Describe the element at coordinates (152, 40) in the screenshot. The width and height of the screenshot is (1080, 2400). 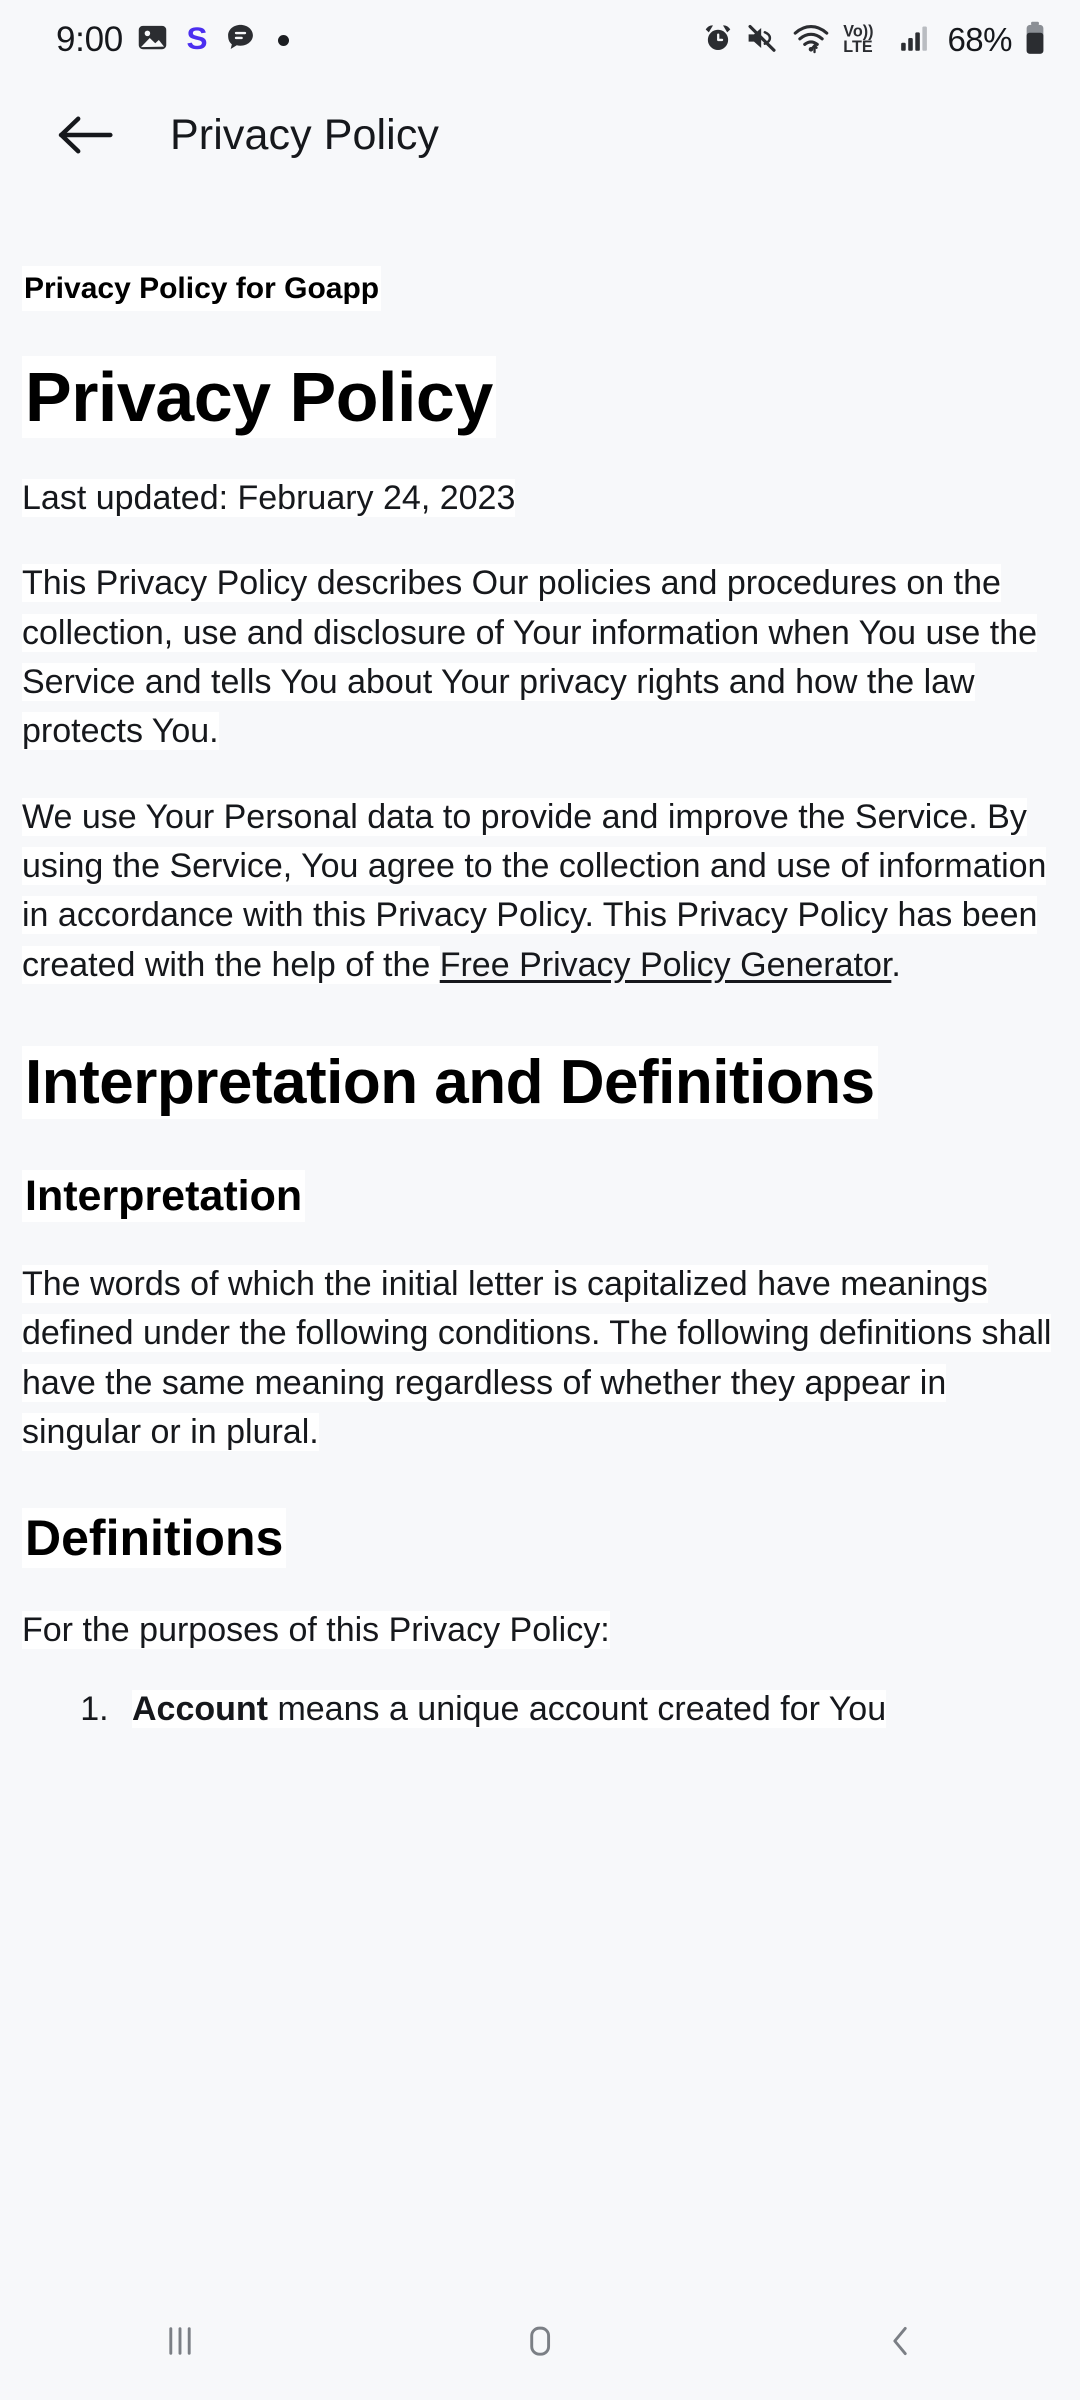
I see `photo-icon` at that location.